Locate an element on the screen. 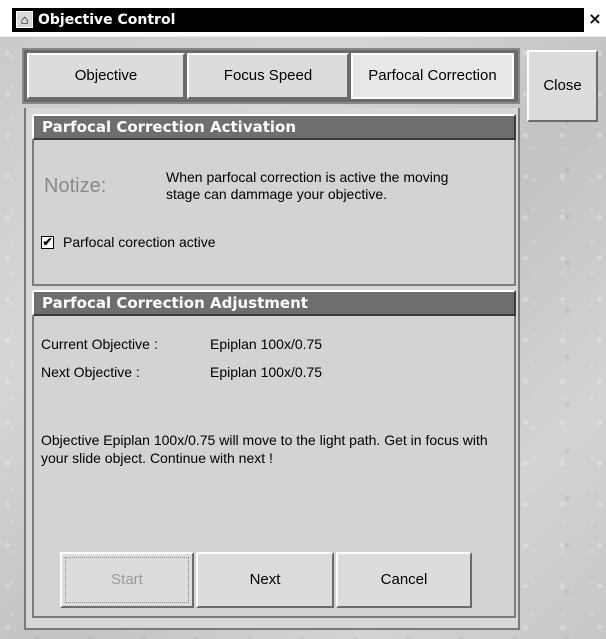 The image size is (606, 639). tab-focus-speed: Focus Speed is located at coordinates (268, 76).